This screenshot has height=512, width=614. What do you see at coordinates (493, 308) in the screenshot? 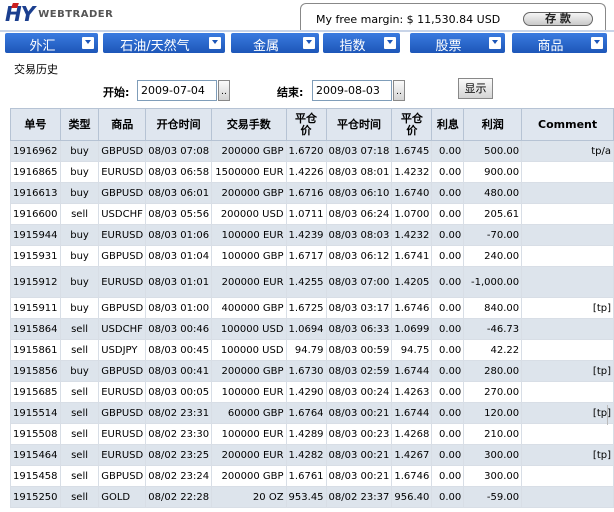
I see `table-cell: 840.00` at bounding box center [493, 308].